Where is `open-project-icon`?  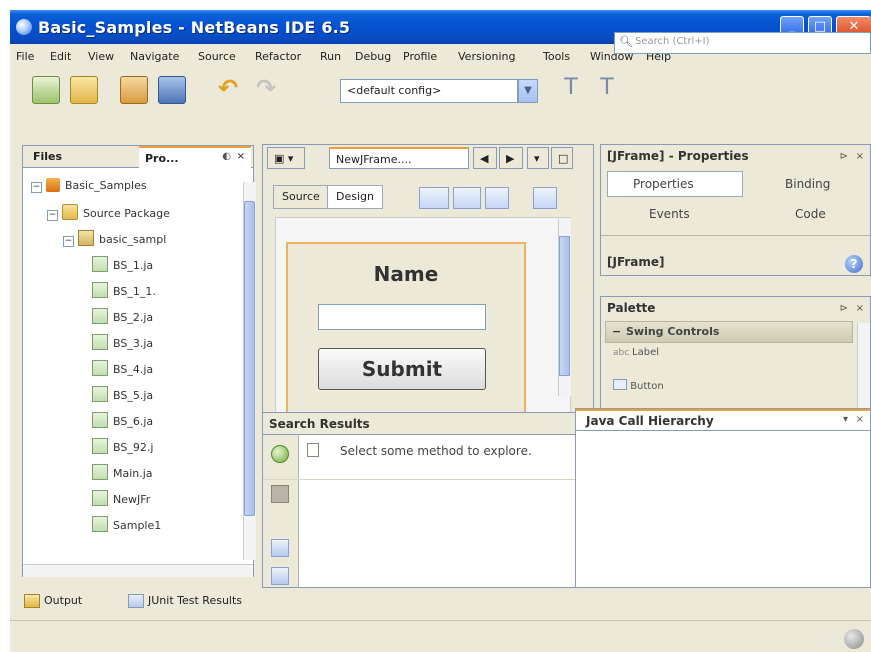 open-project-icon is located at coordinates (134, 90).